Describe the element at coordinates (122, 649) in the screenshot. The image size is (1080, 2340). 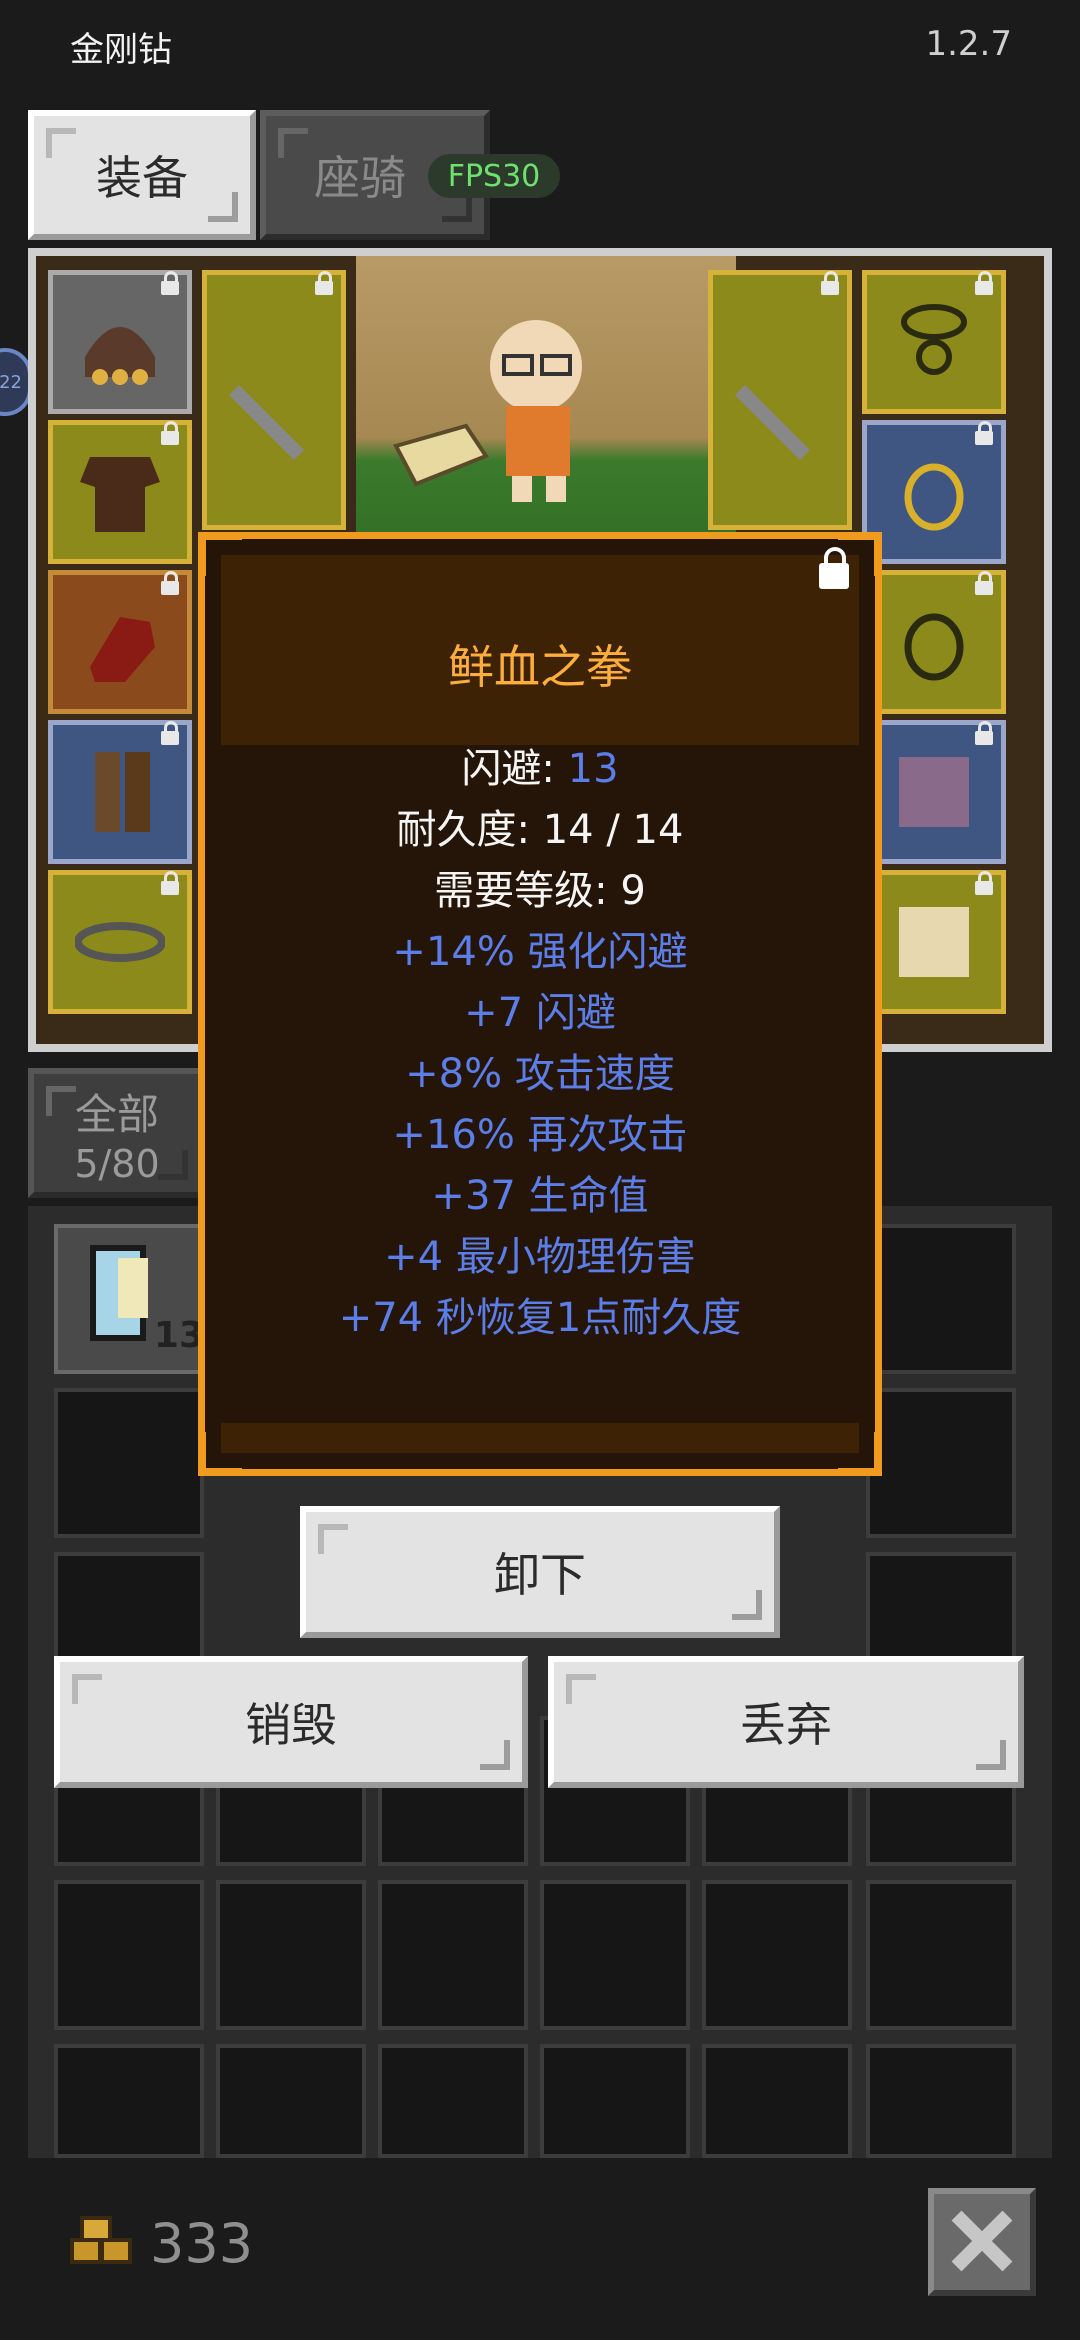
I see `glove-icon` at that location.